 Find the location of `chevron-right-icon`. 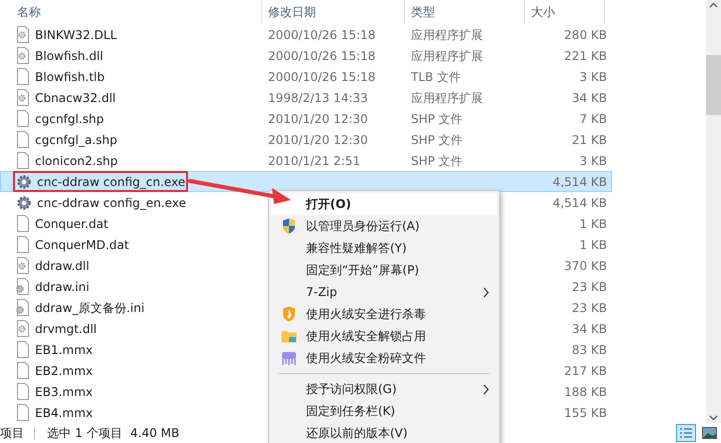

chevron-right-icon is located at coordinates (486, 292).